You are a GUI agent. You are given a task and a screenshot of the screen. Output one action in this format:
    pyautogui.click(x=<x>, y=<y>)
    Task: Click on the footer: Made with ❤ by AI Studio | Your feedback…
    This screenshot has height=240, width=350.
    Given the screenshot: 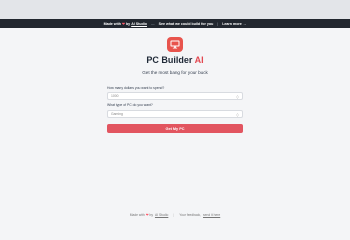 What is the action you would take?
    pyautogui.click(x=175, y=215)
    